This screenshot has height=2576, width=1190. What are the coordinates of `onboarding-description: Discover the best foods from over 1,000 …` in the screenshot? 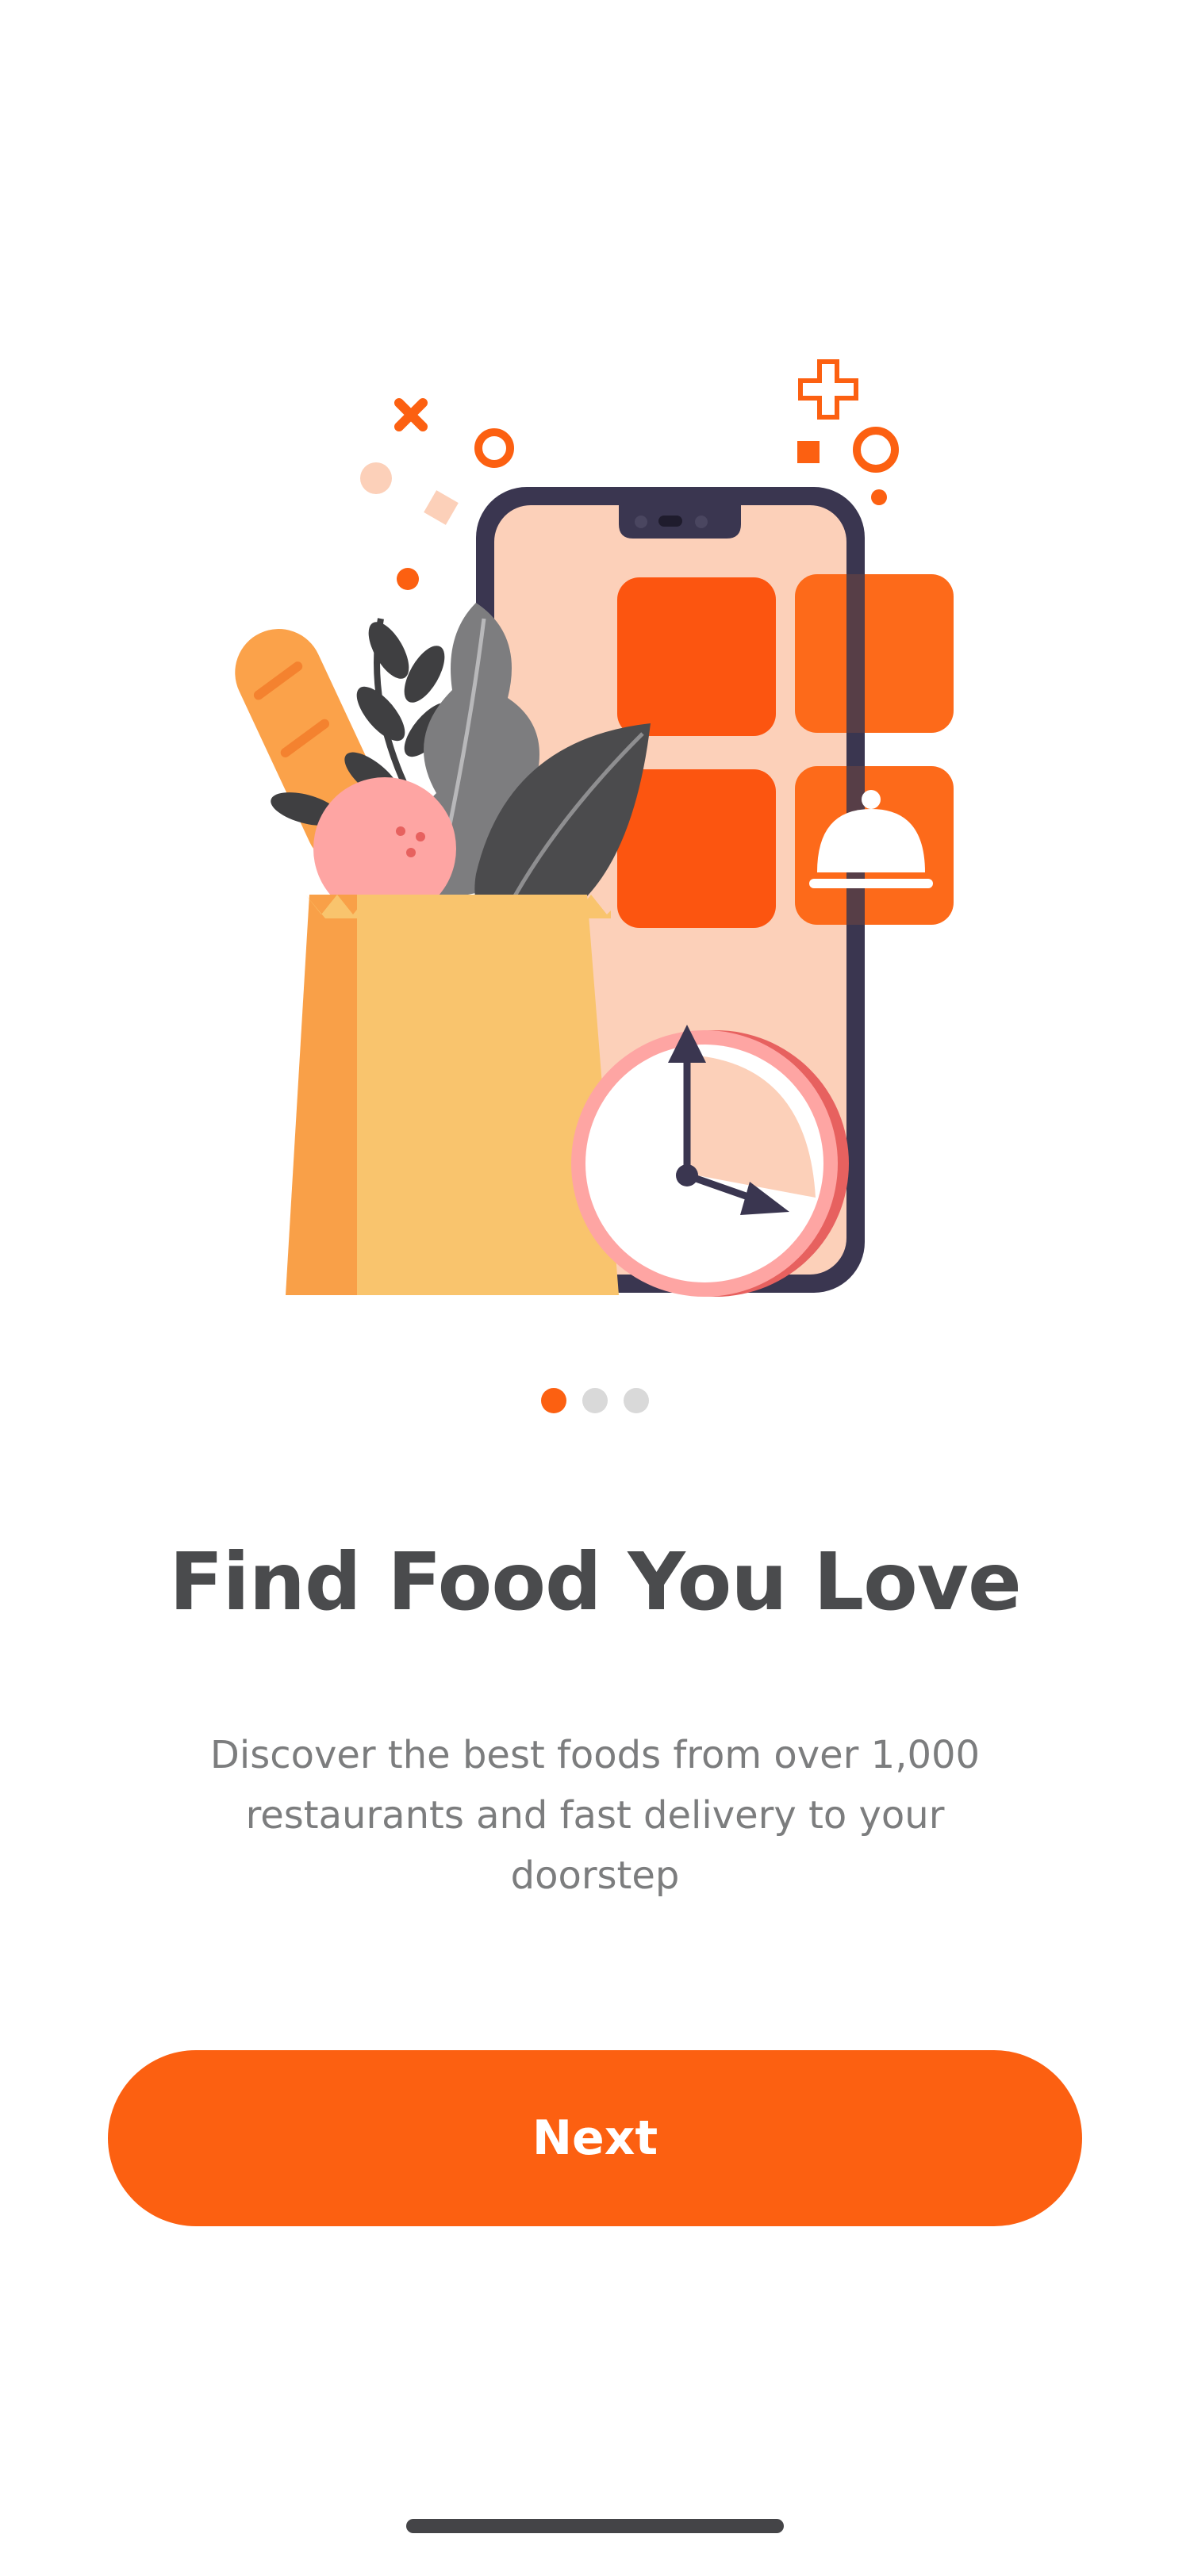 It's located at (595, 1816).